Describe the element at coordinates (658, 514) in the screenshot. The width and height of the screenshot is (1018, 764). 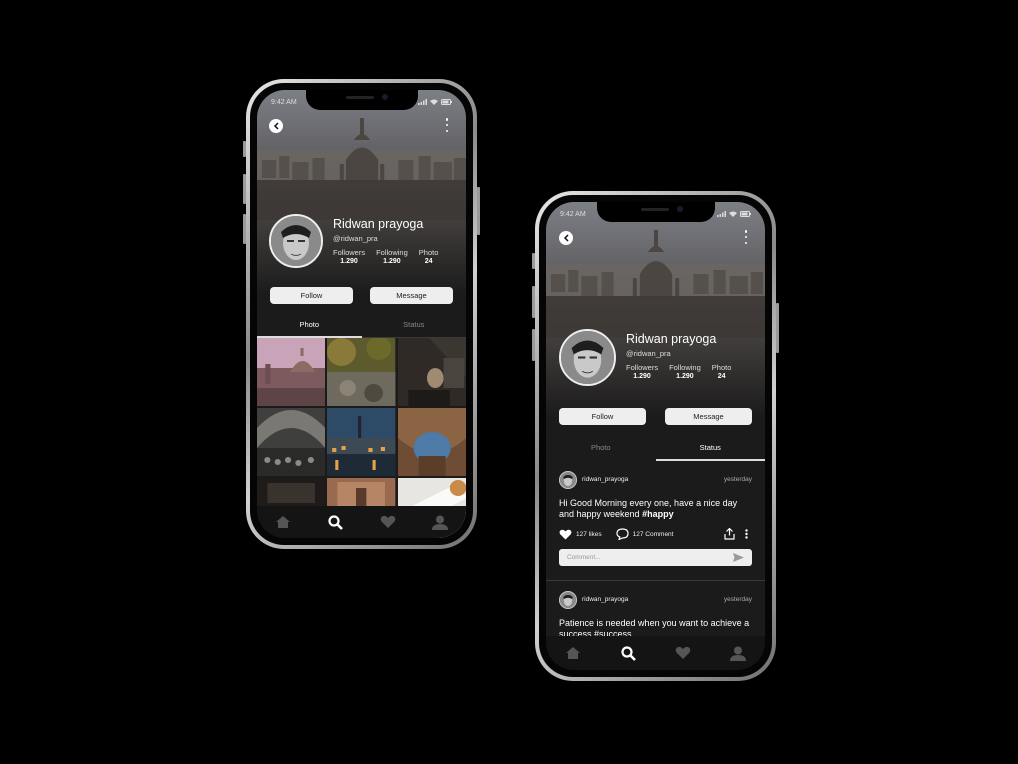
I see `post-hashtag: #happy` at that location.